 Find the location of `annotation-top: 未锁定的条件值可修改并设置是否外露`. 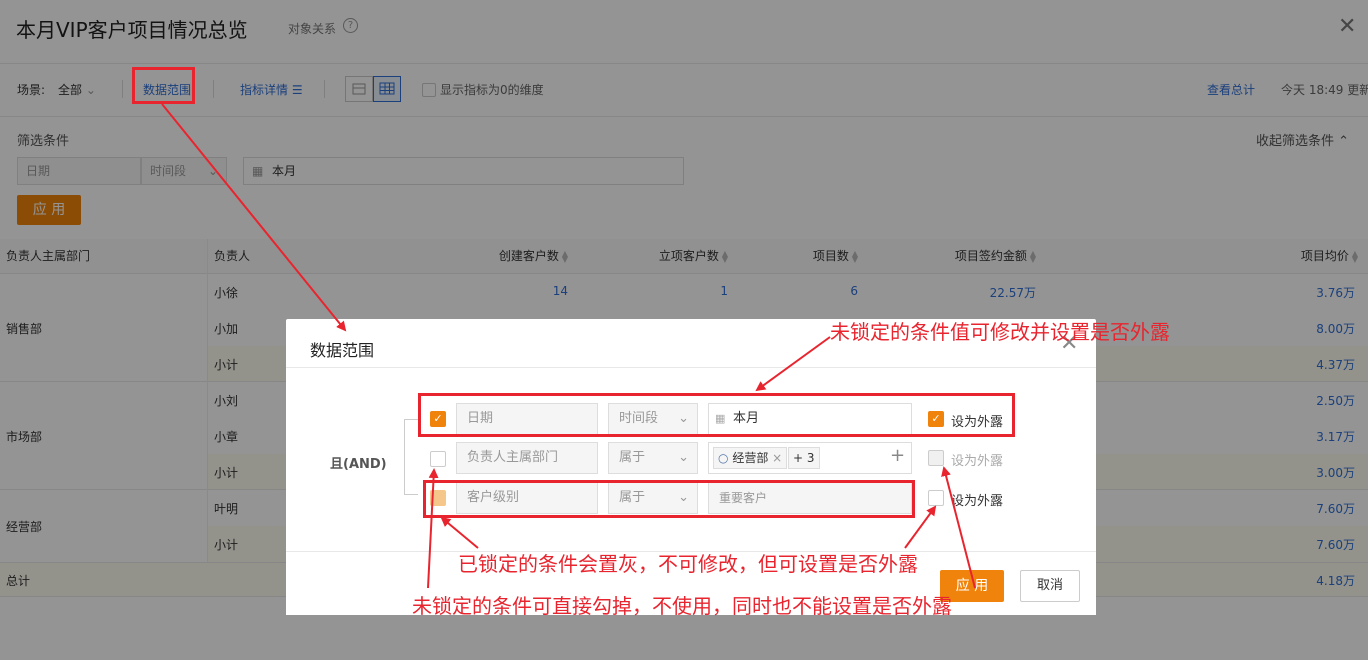

annotation-top: 未锁定的条件值可修改并设置是否外露 is located at coordinates (1000, 332).